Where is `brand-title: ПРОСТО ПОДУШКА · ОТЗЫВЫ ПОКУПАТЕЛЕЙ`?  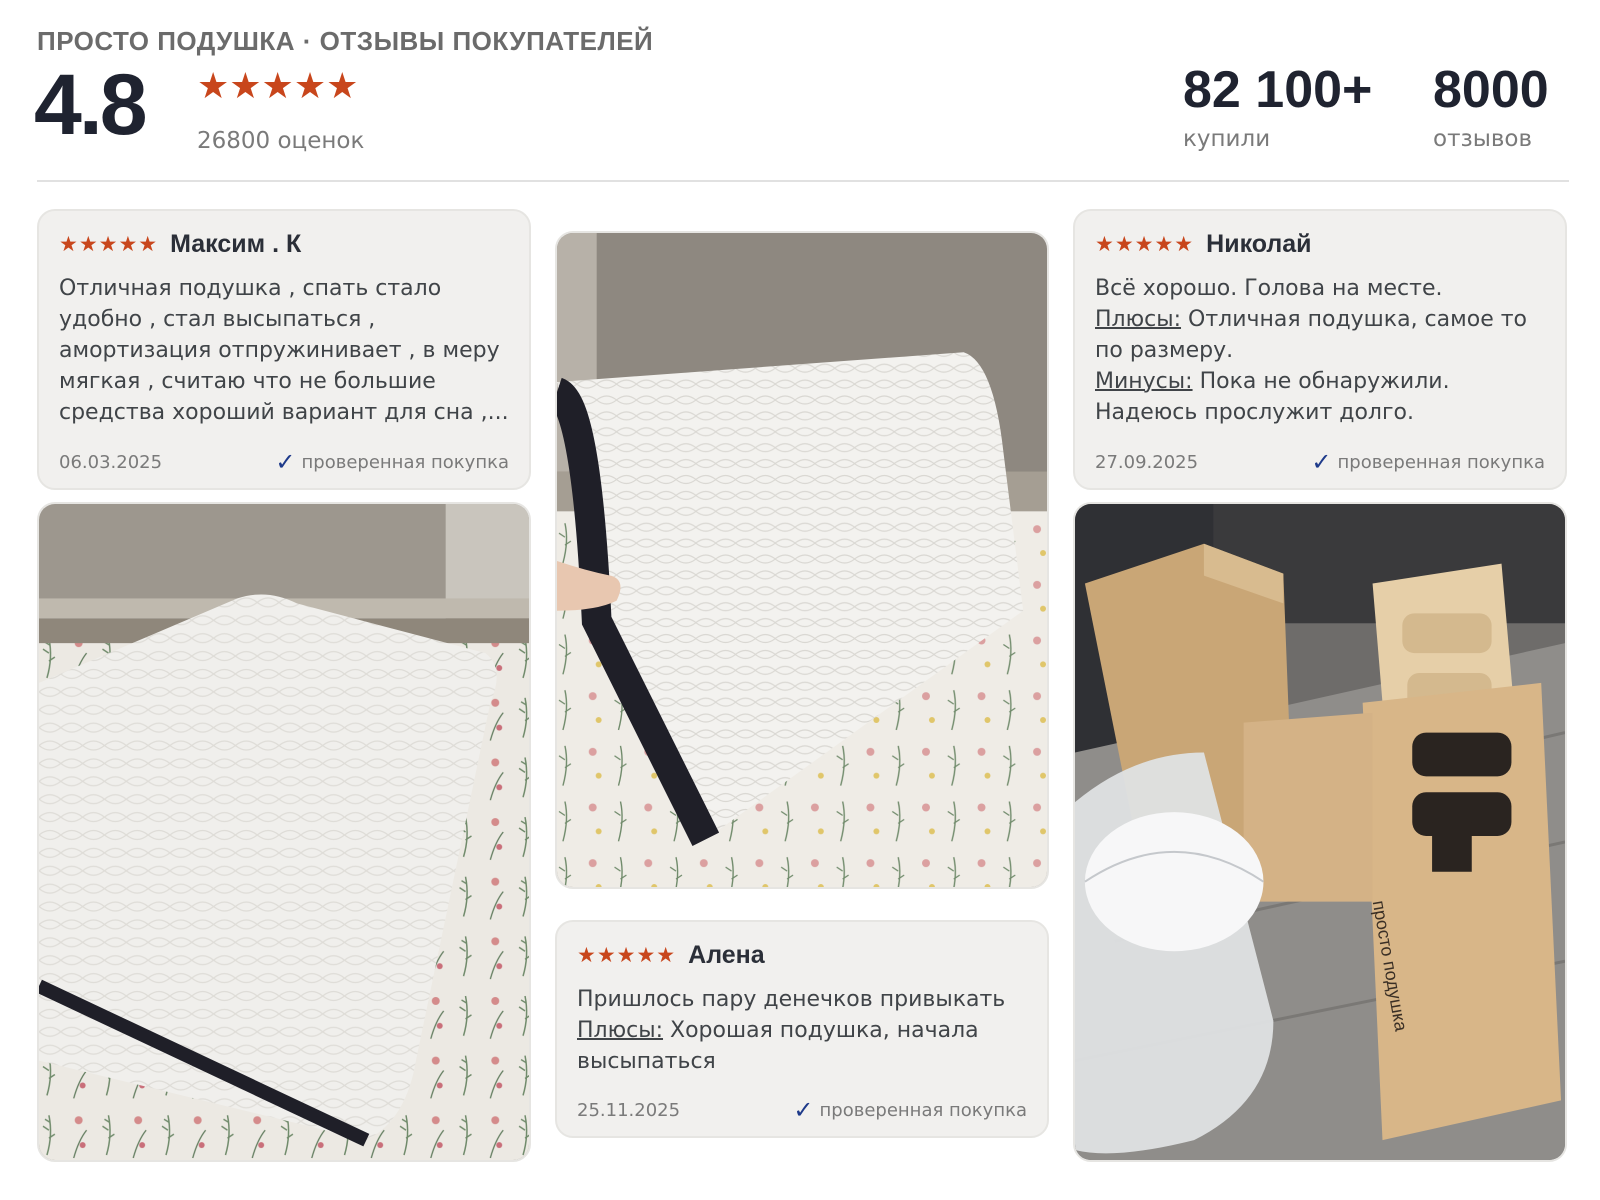
brand-title: ПРОСТО ПОДУШКА · ОТЗЫВЫ ПОКУПАТЕЛЕЙ is located at coordinates (345, 41).